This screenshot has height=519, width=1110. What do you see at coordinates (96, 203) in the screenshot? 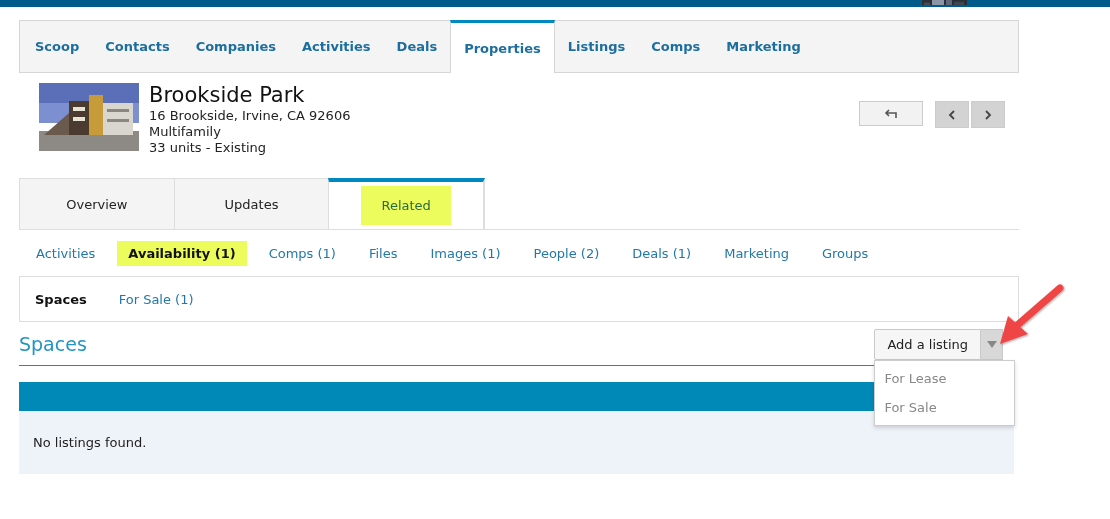
I see `detail-tab: Overview` at bounding box center [96, 203].